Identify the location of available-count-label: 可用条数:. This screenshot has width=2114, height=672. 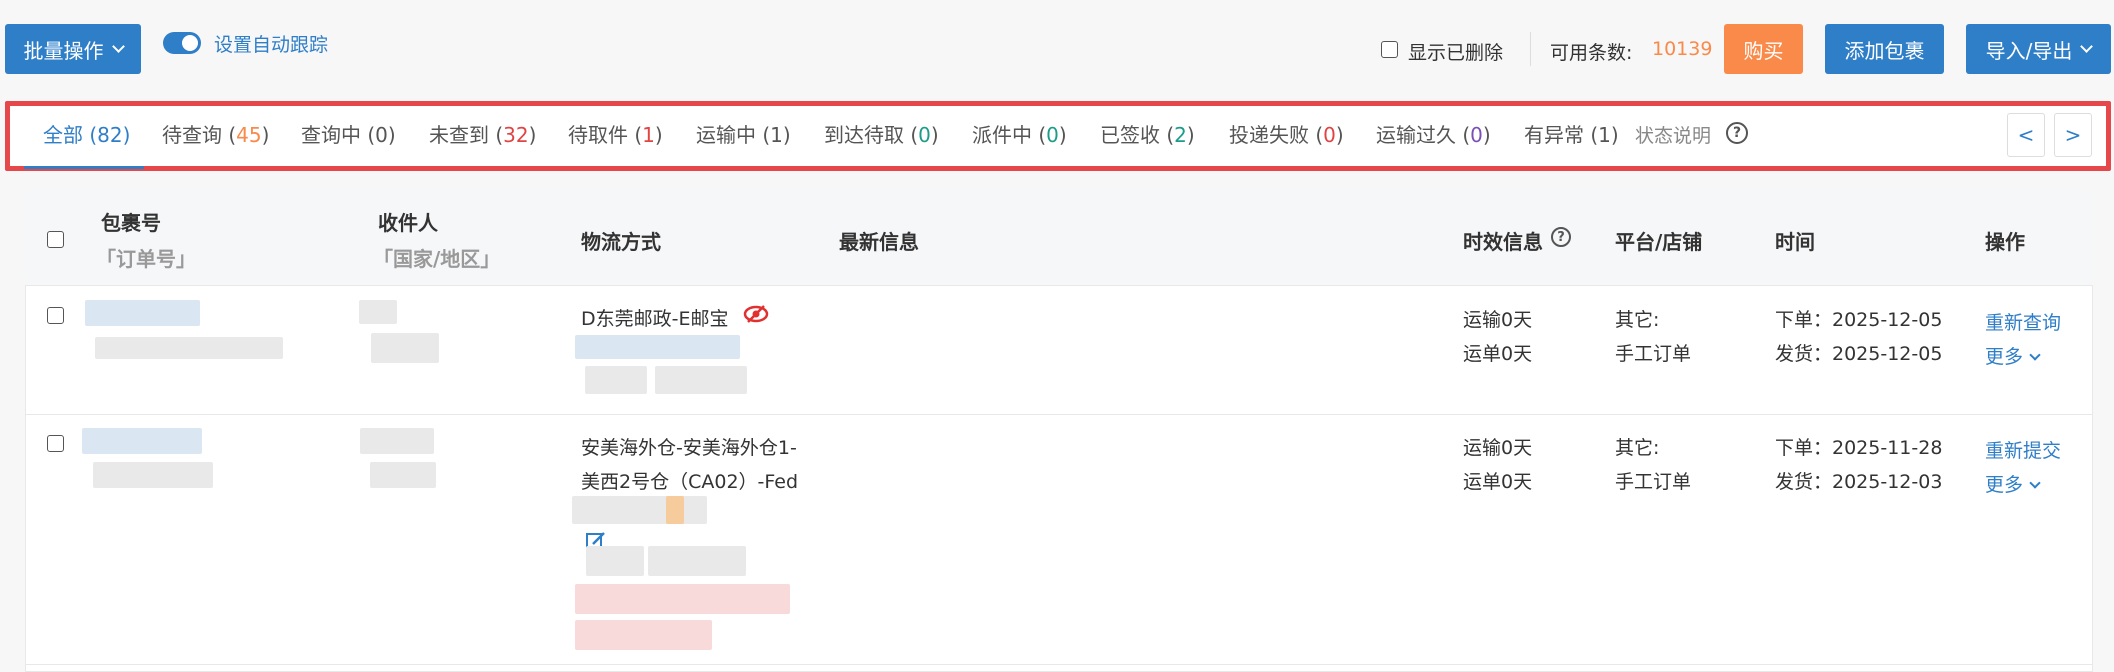
(1591, 53).